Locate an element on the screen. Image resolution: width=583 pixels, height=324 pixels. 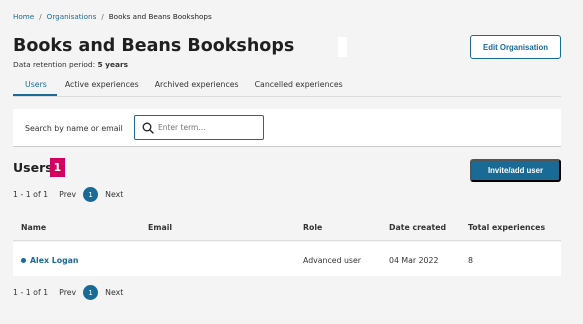
search-input is located at coordinates (208, 127).